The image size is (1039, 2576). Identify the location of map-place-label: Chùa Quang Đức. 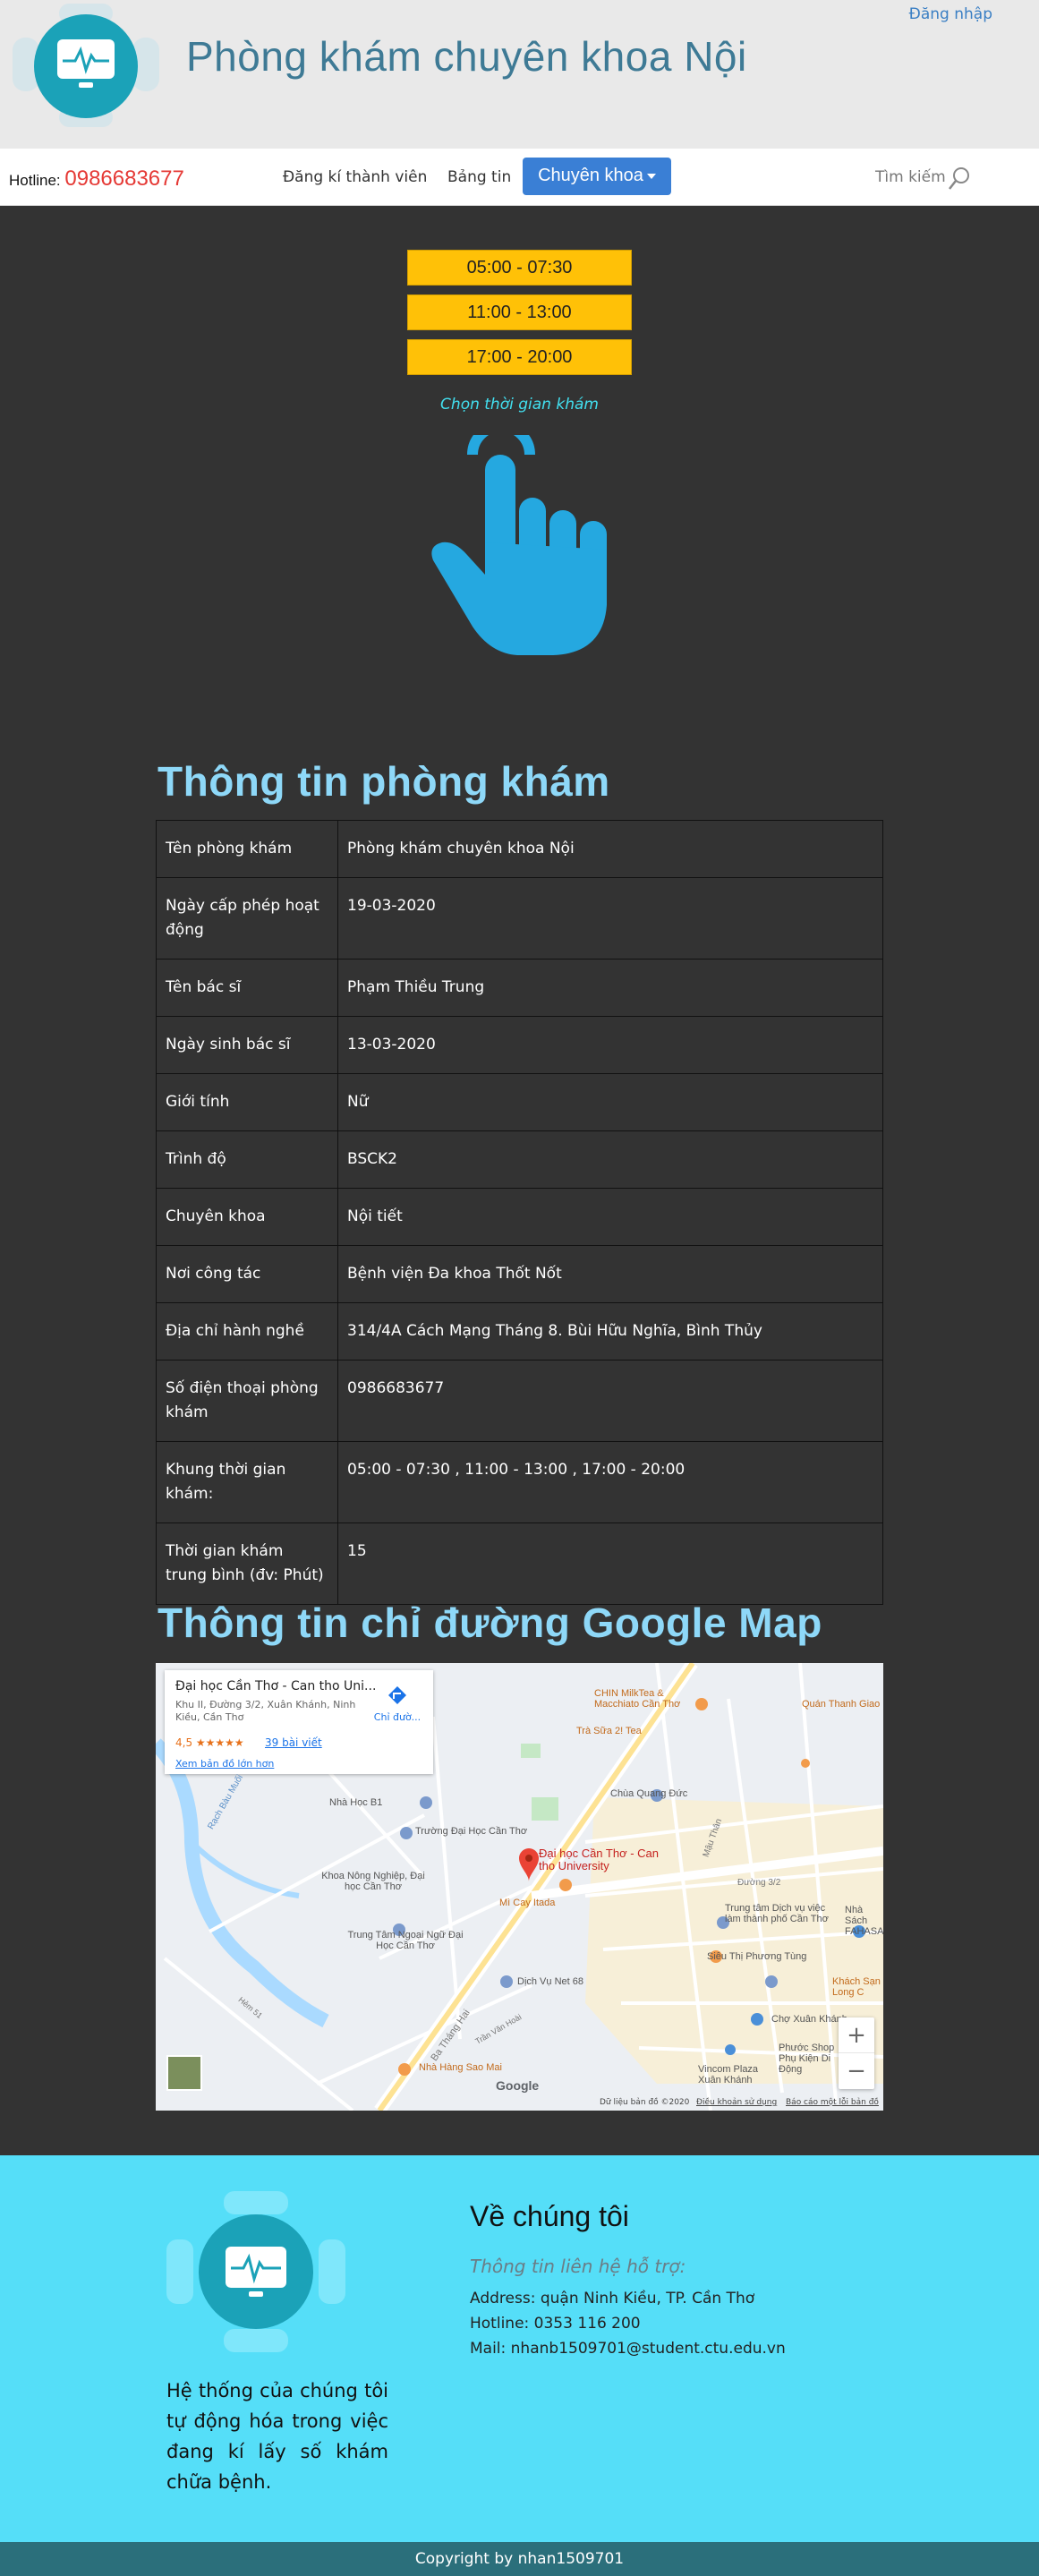
(648, 1793).